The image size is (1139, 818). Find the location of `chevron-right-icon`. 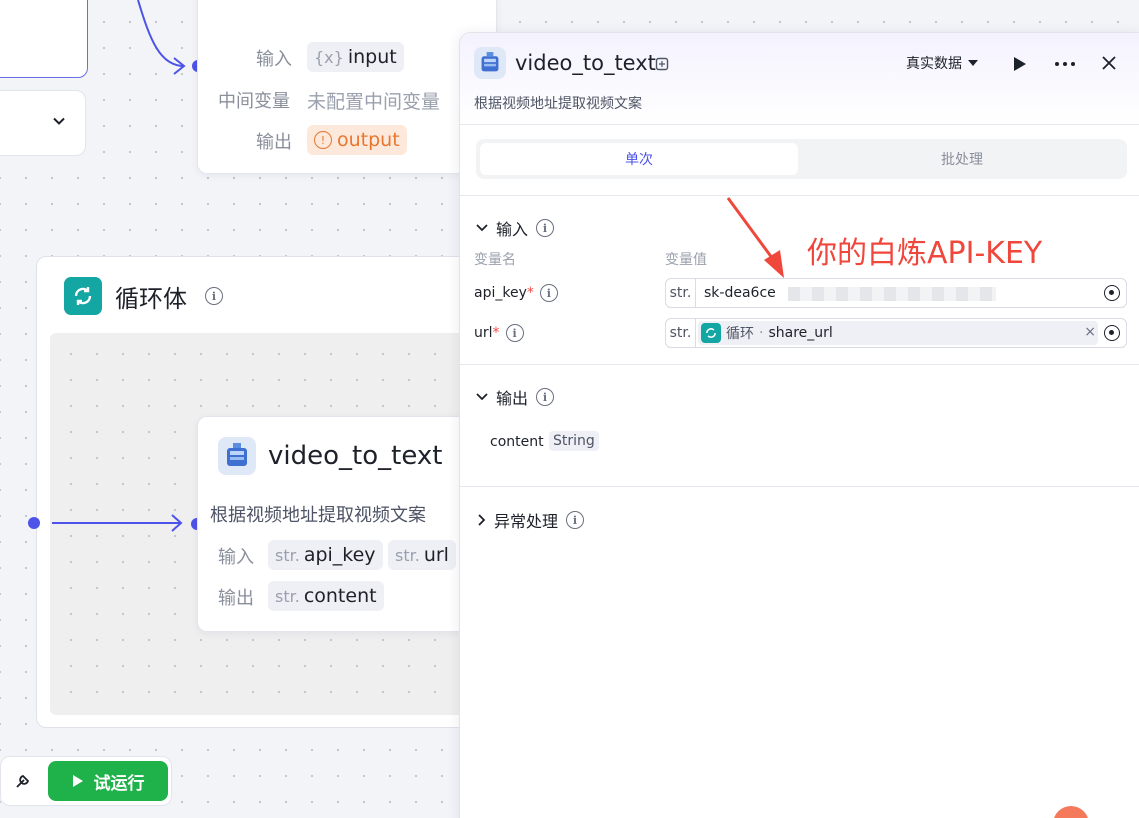

chevron-right-icon is located at coordinates (482, 520).